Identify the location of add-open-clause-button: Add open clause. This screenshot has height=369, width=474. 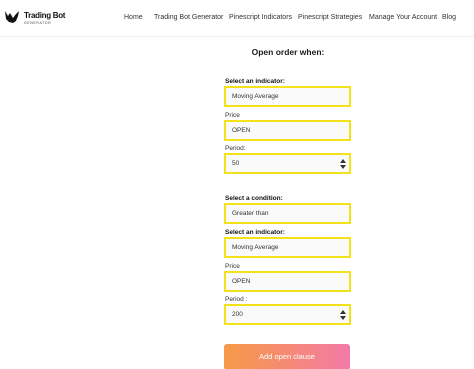
(287, 356).